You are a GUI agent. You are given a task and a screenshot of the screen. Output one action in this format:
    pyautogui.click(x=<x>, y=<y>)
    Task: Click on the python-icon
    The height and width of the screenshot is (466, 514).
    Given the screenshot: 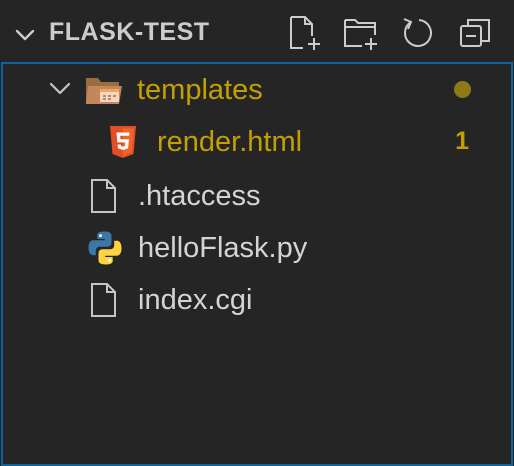 What is the action you would take?
    pyautogui.click(x=105, y=248)
    